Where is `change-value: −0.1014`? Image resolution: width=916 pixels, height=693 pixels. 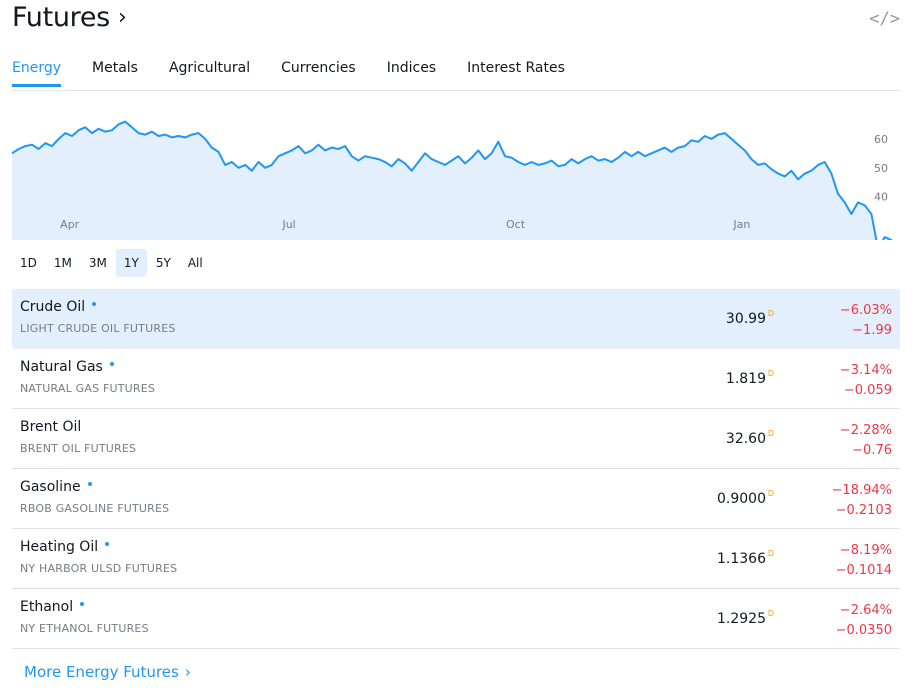 change-value: −0.1014 is located at coordinates (863, 570).